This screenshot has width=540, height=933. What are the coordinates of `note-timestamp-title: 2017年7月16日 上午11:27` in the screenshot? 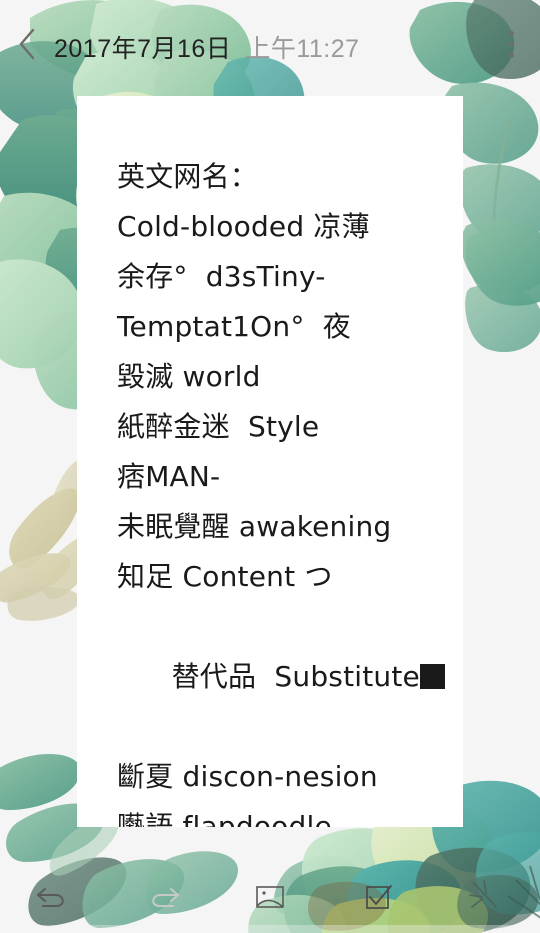 It's located at (268, 44).